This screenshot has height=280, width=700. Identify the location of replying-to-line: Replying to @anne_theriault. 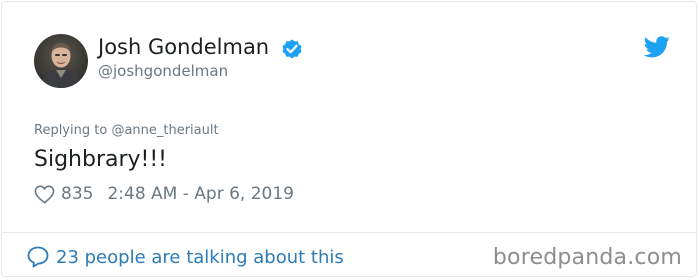
(126, 131).